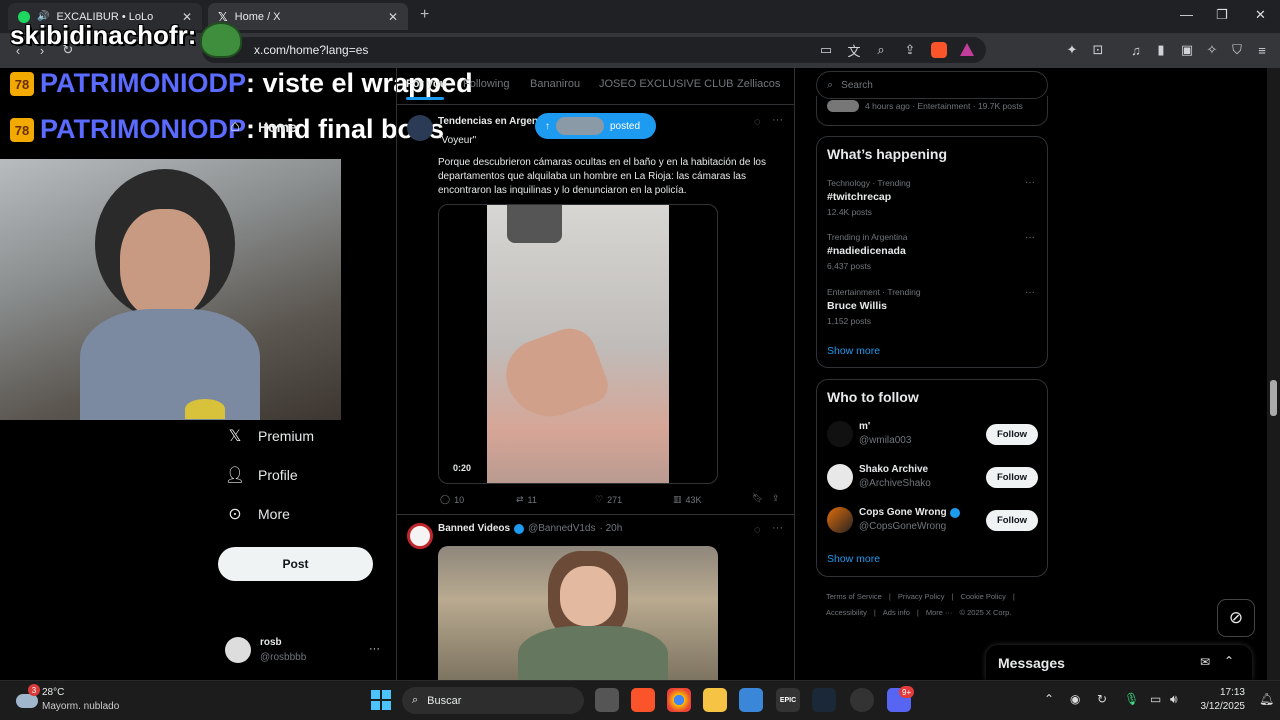  Describe the element at coordinates (881, 50) in the screenshot. I see `zoom-icon: ⌕` at that location.